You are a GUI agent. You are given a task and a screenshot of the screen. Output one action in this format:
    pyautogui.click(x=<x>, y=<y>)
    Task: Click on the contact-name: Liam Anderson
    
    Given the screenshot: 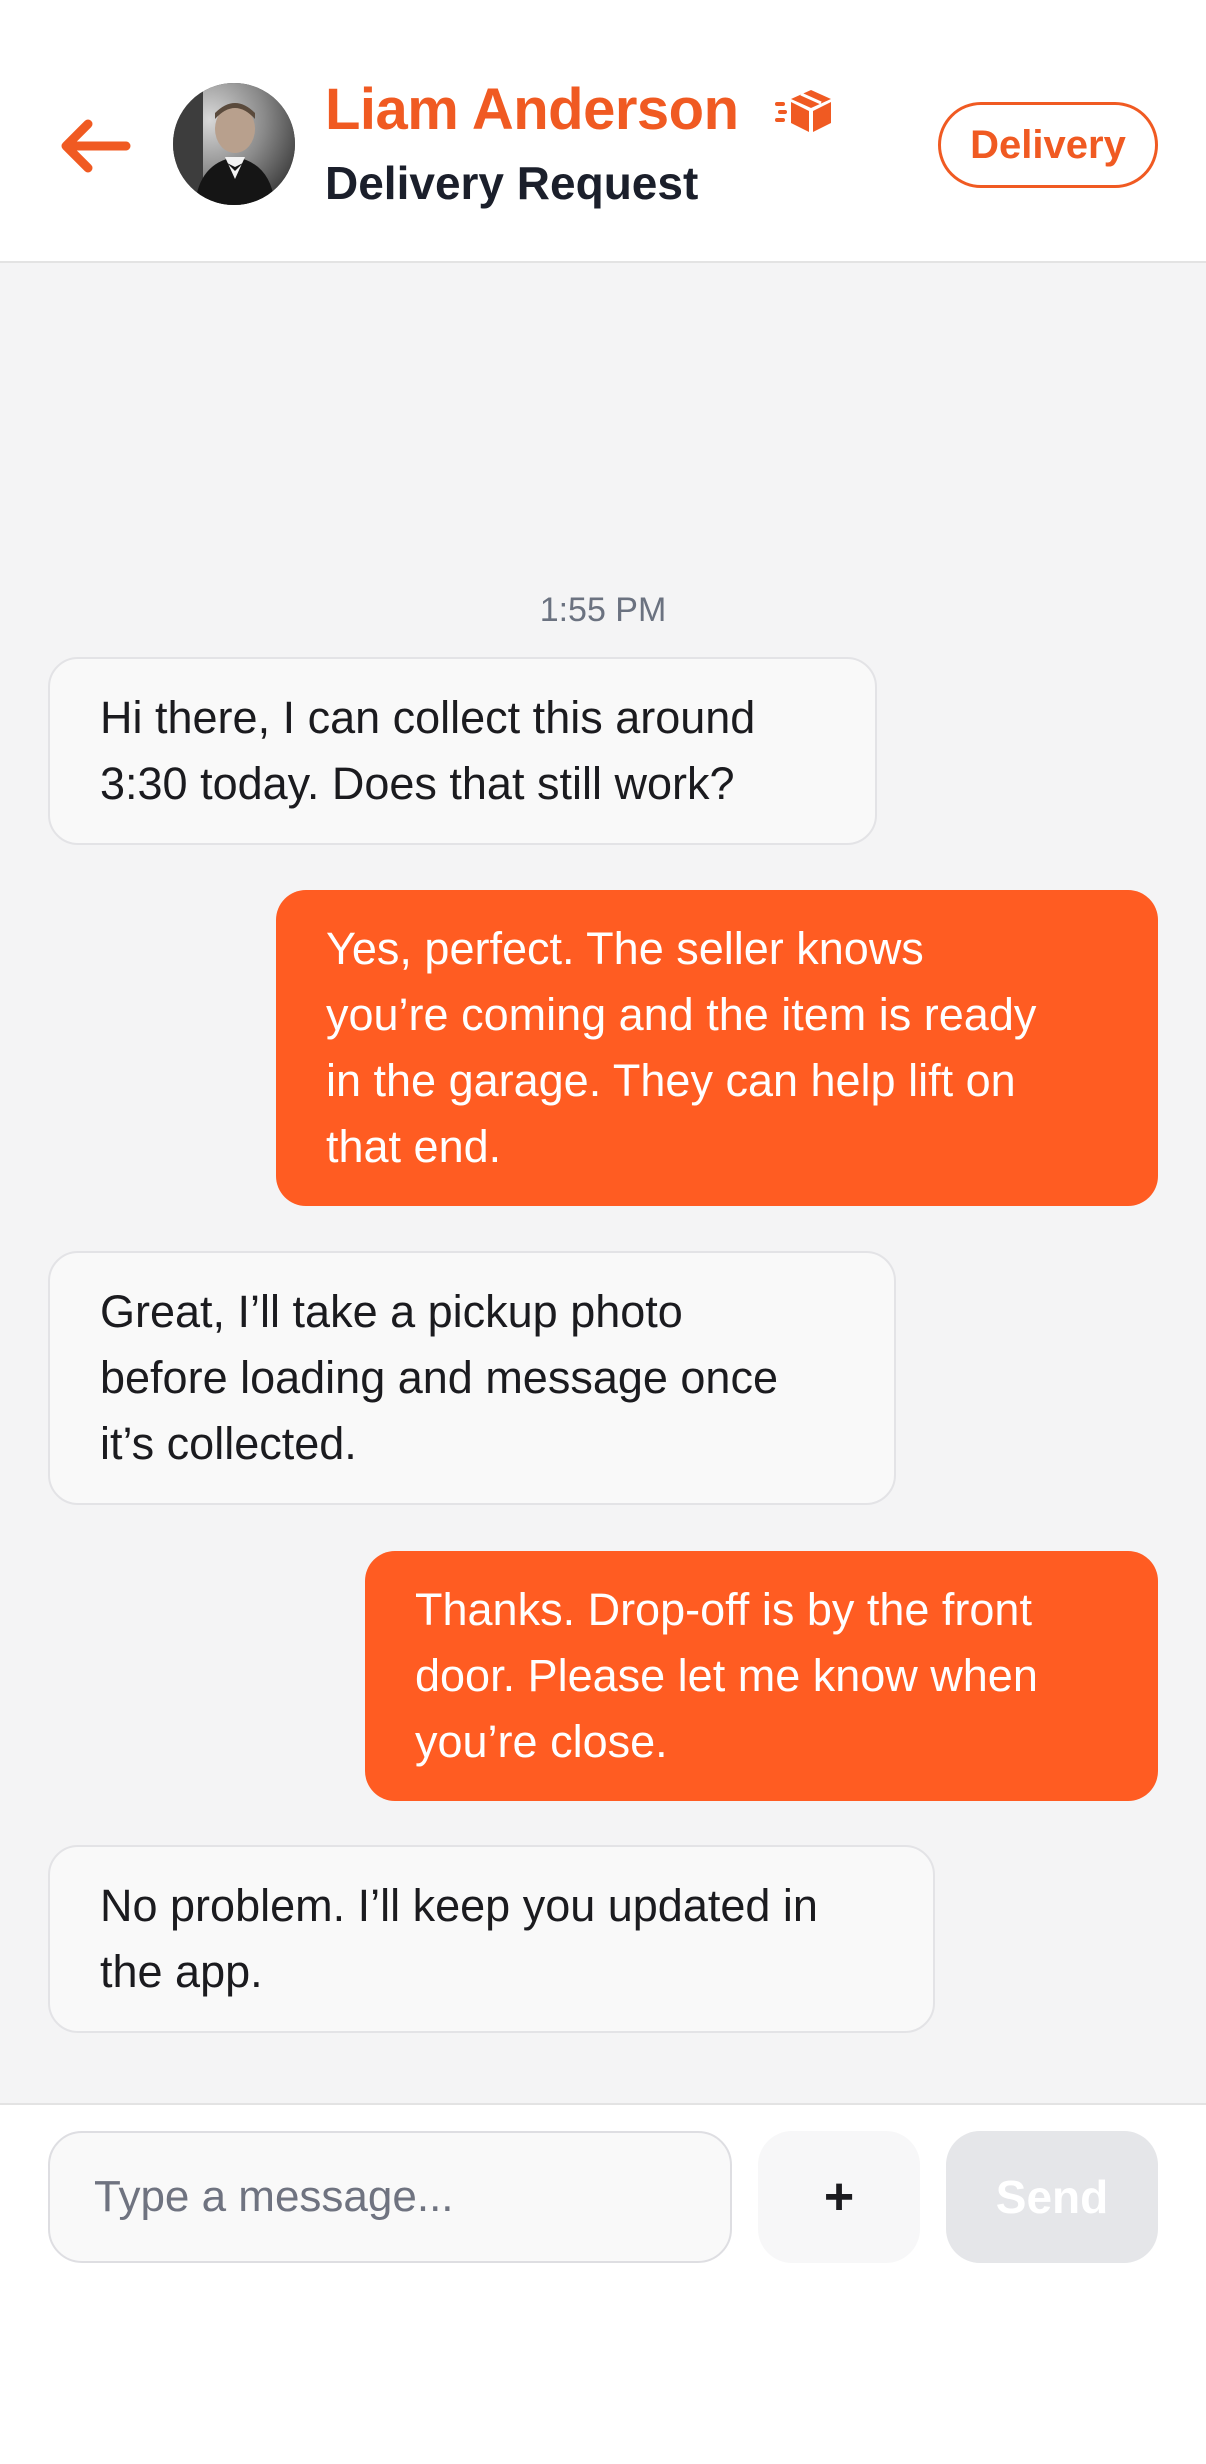 What is the action you would take?
    pyautogui.click(x=532, y=109)
    